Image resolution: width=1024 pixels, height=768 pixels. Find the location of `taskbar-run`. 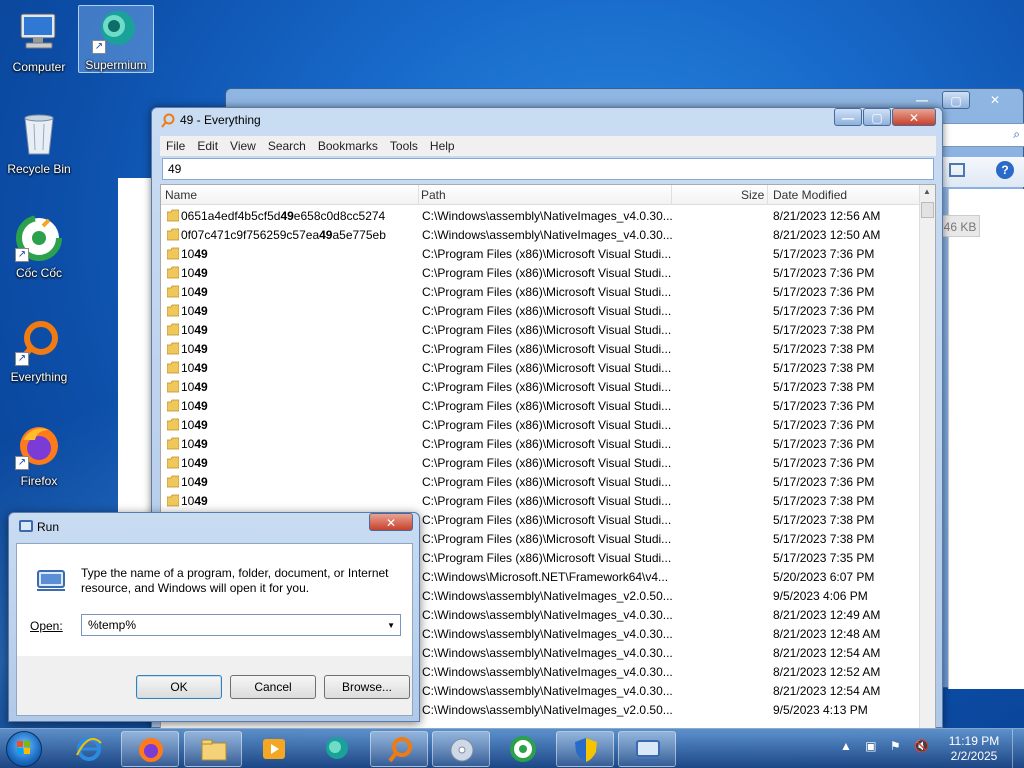

taskbar-run is located at coordinates (647, 749).